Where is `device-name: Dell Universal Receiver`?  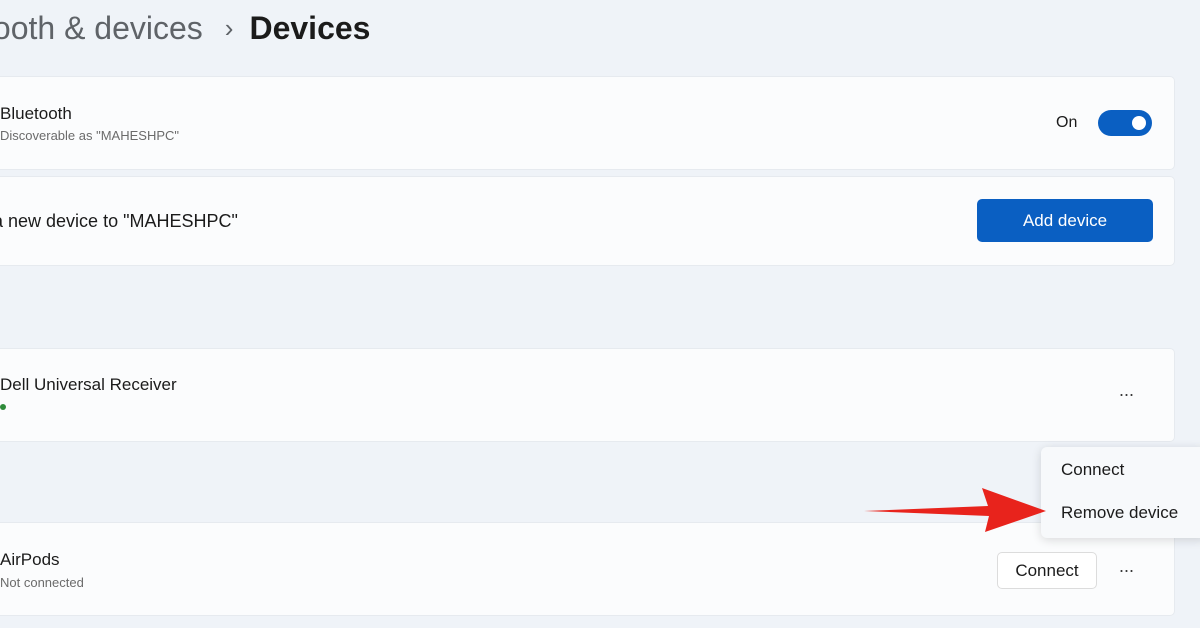 device-name: Dell Universal Receiver is located at coordinates (88, 384).